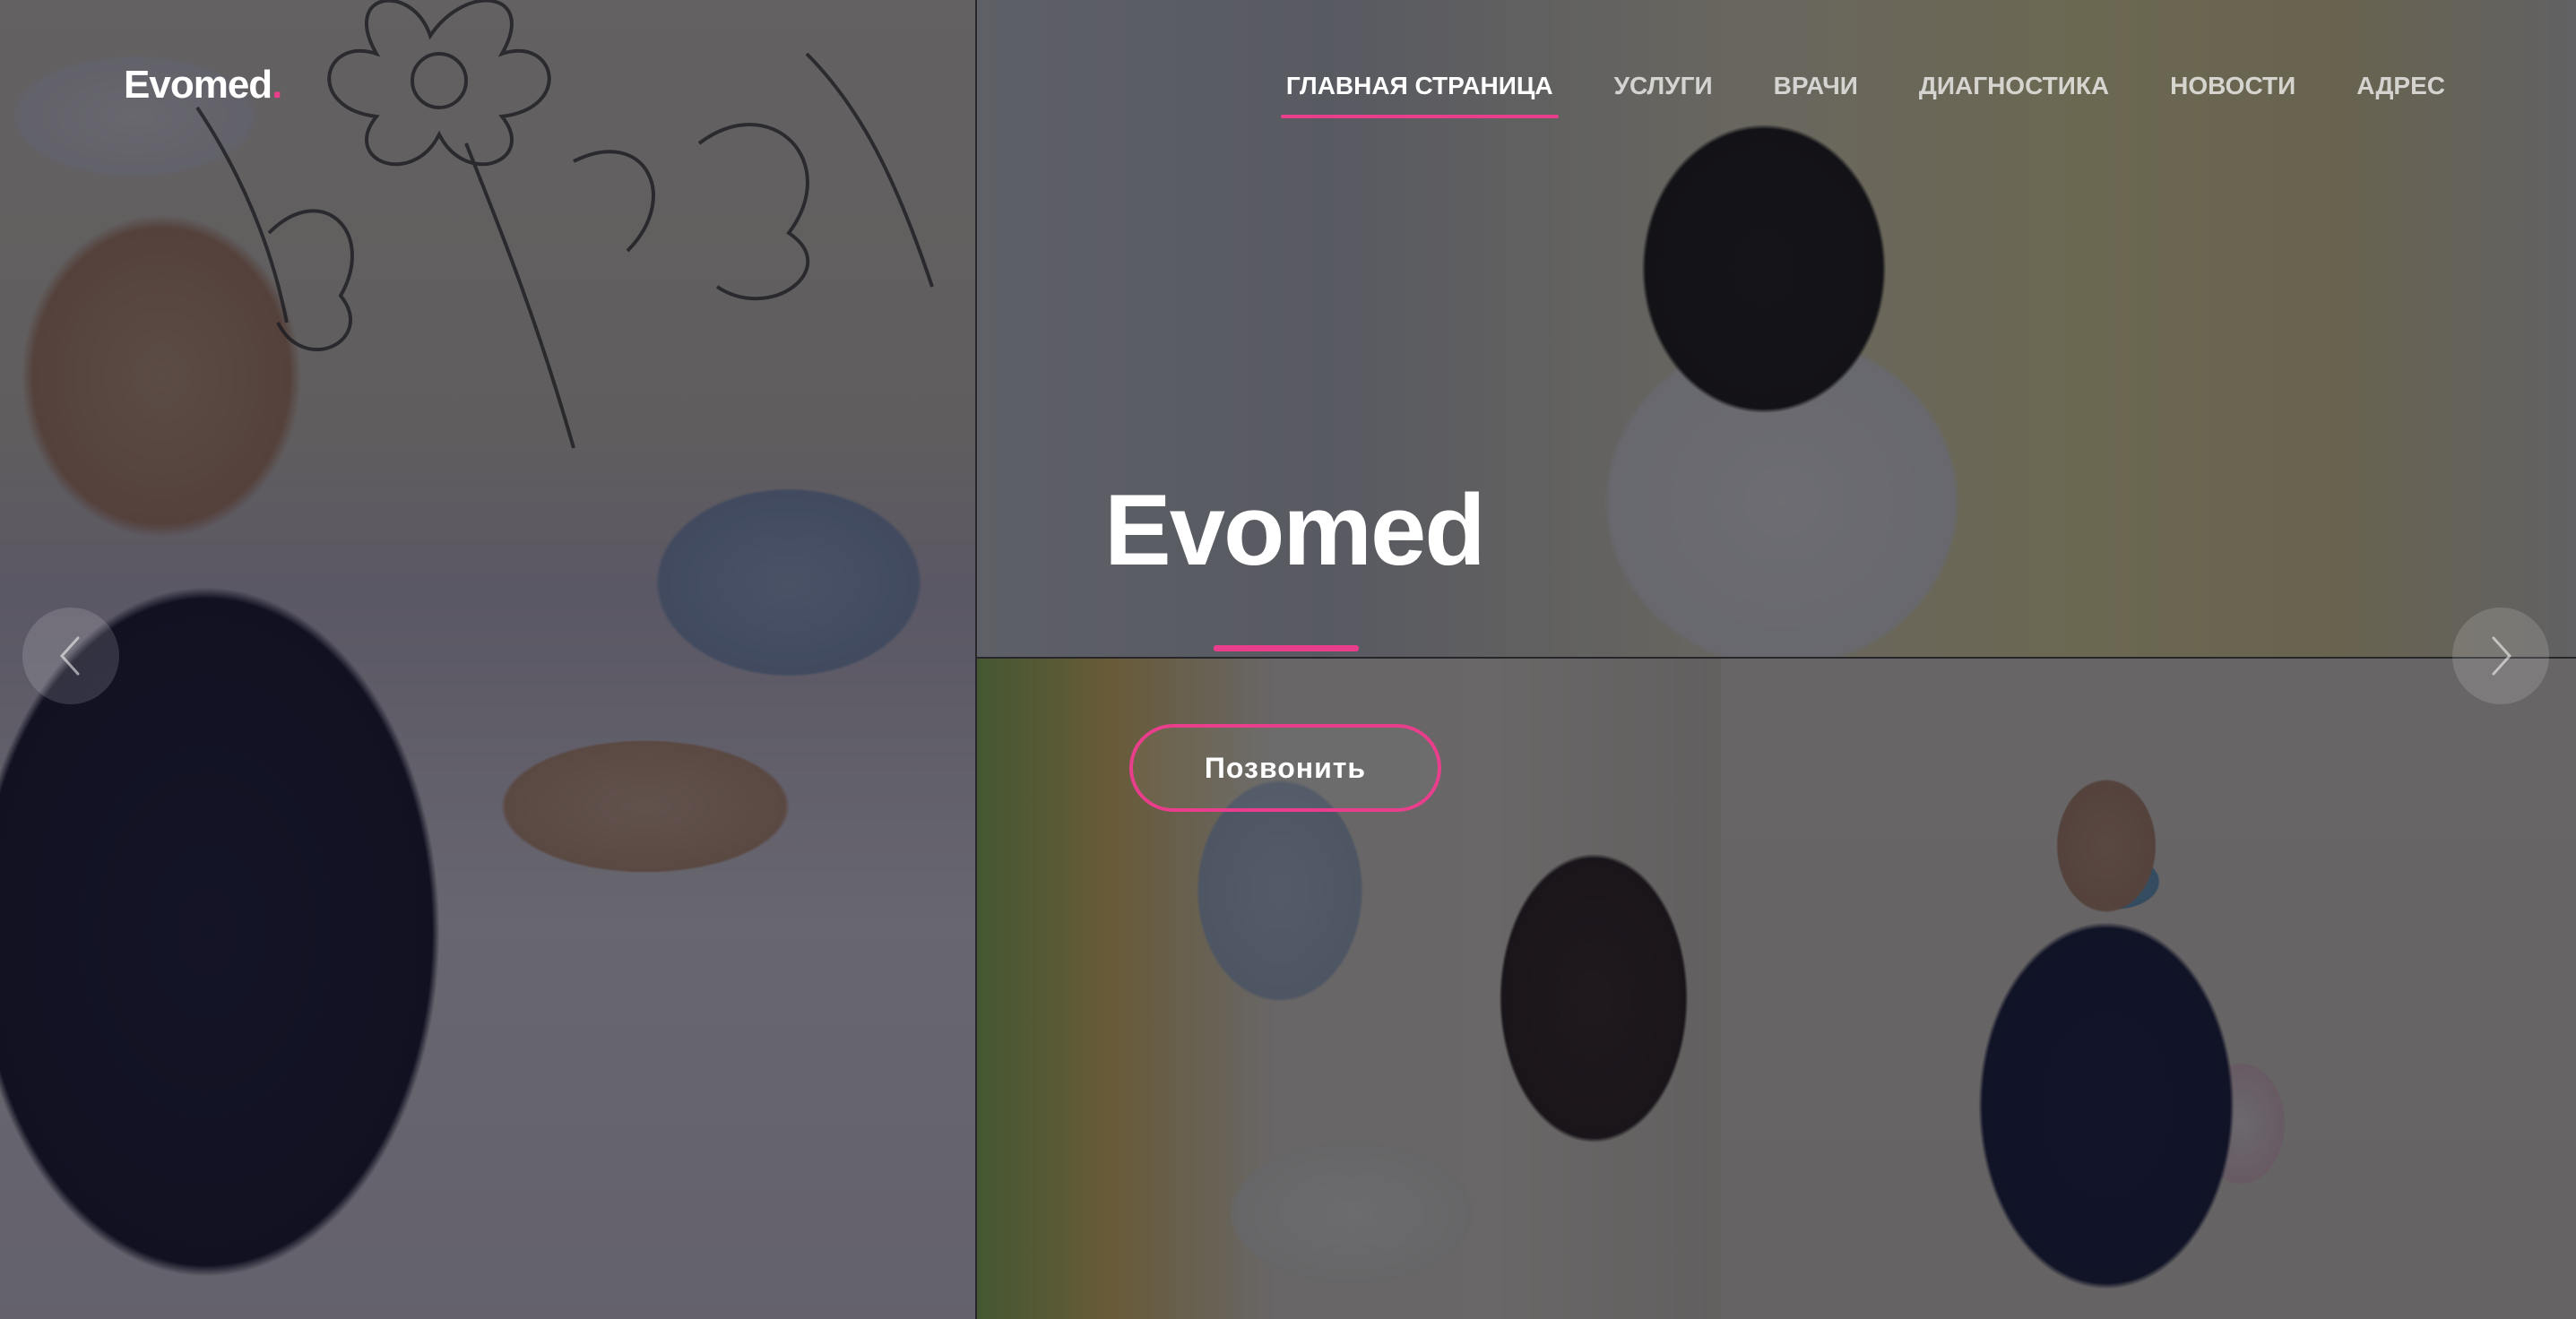 The image size is (2576, 1319). I want to click on logo-text: Evomed, so click(198, 85).